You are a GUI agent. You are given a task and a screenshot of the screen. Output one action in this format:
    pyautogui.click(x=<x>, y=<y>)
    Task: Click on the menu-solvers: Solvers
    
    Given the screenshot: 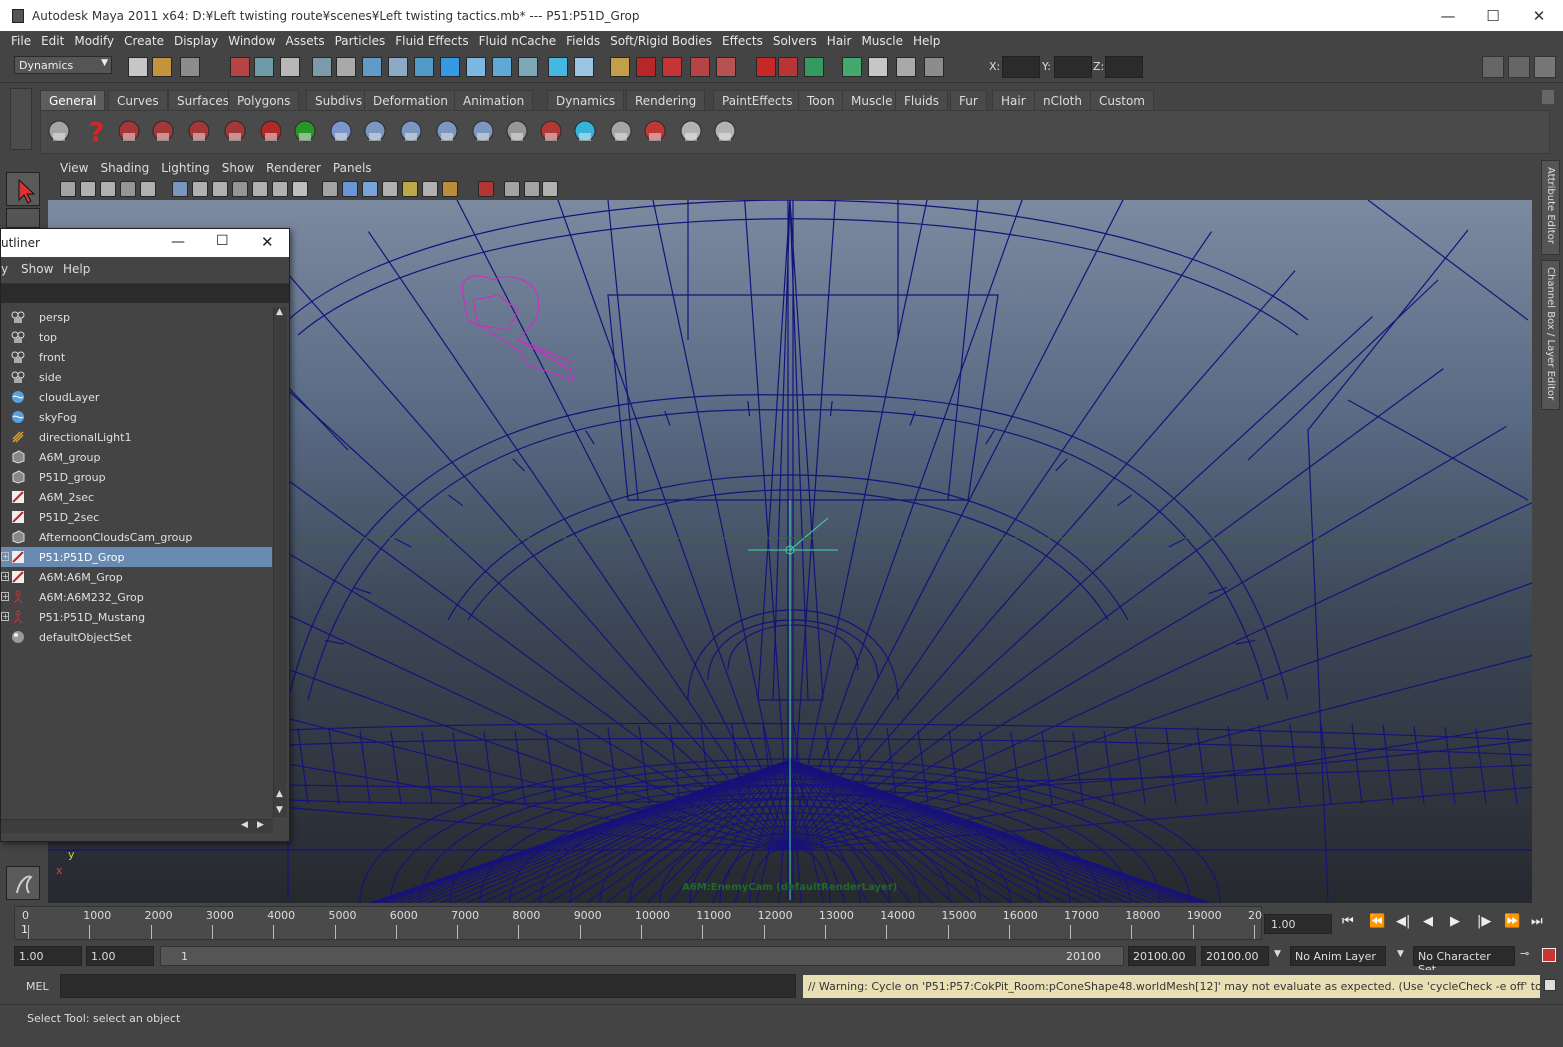 What is the action you would take?
    pyautogui.click(x=795, y=41)
    